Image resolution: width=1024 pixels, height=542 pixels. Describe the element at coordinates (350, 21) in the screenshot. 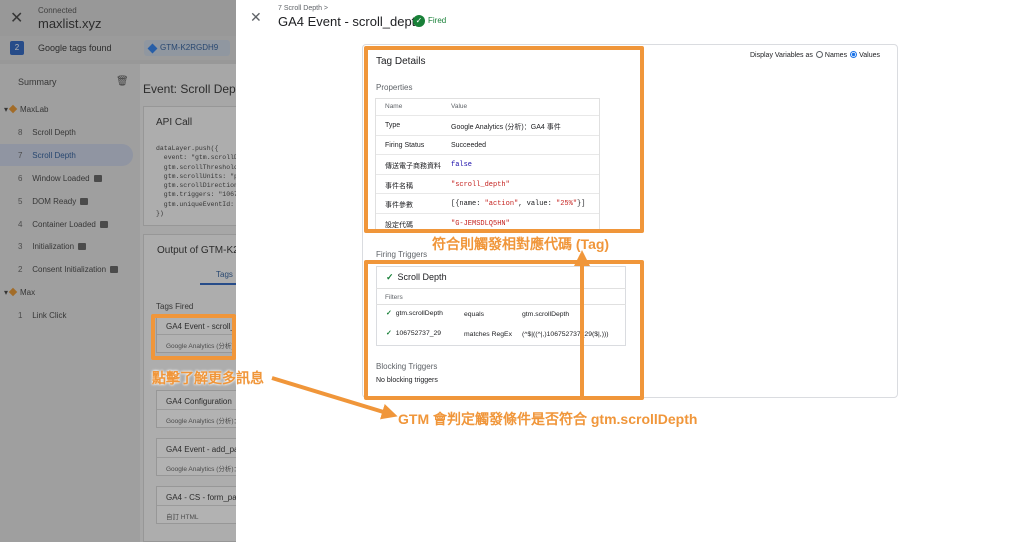

I see `page-title: GA4 Event - scroll_depth` at that location.